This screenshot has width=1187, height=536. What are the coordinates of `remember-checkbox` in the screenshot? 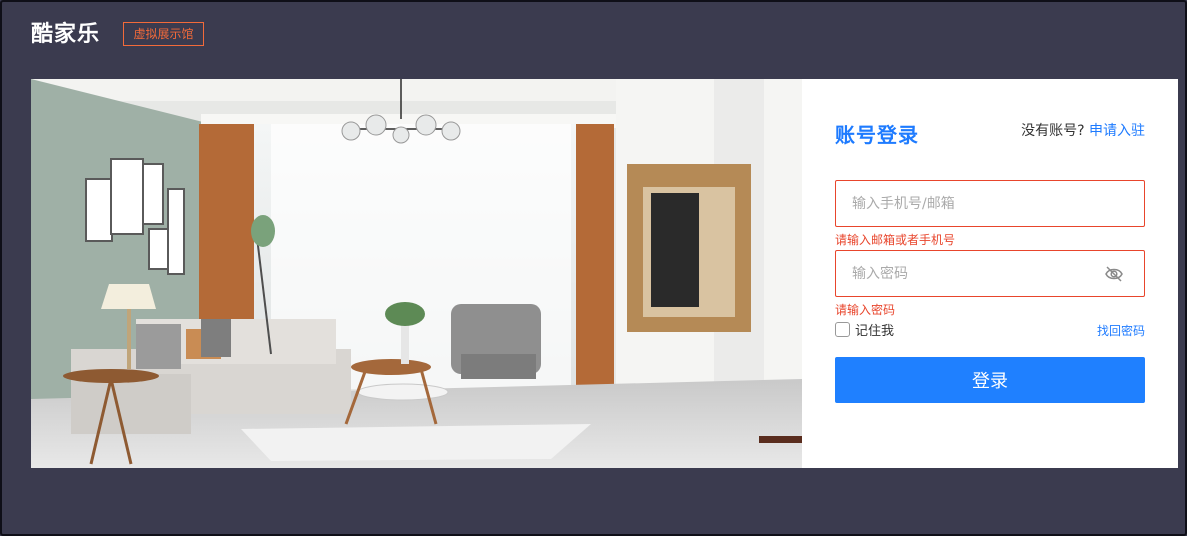 It's located at (842, 329).